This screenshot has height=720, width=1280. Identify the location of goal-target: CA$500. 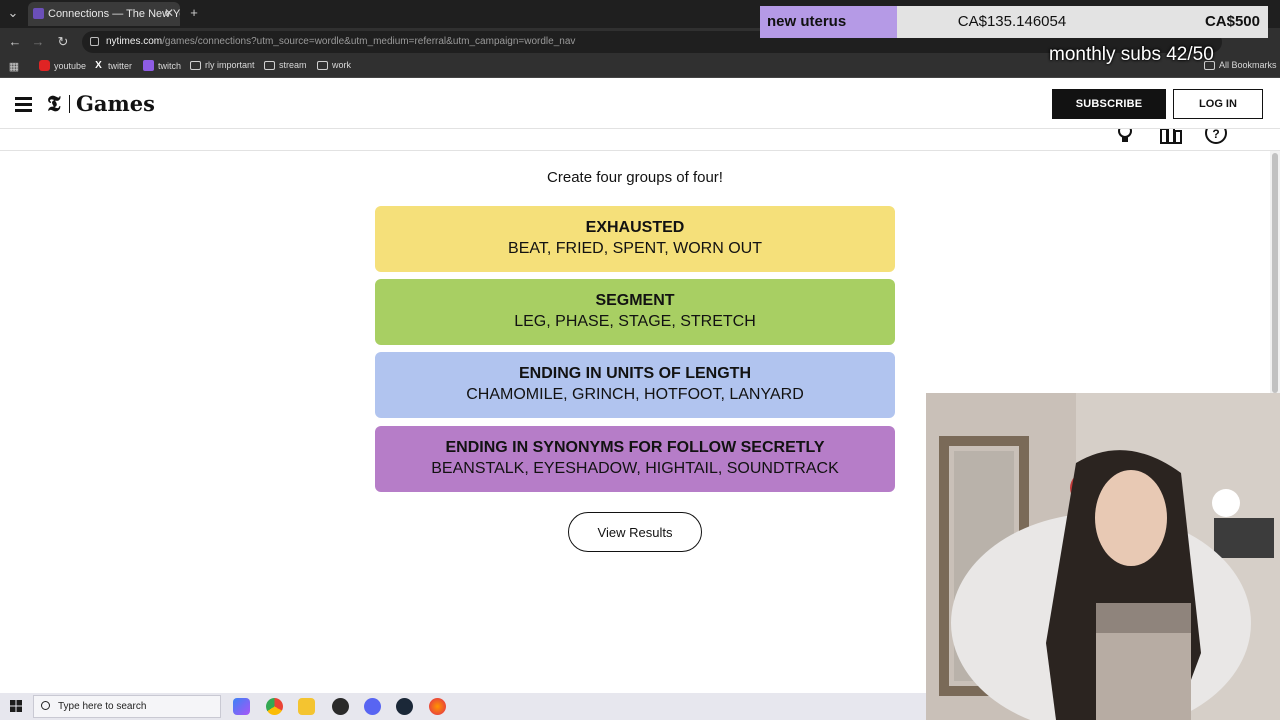
(1232, 21).